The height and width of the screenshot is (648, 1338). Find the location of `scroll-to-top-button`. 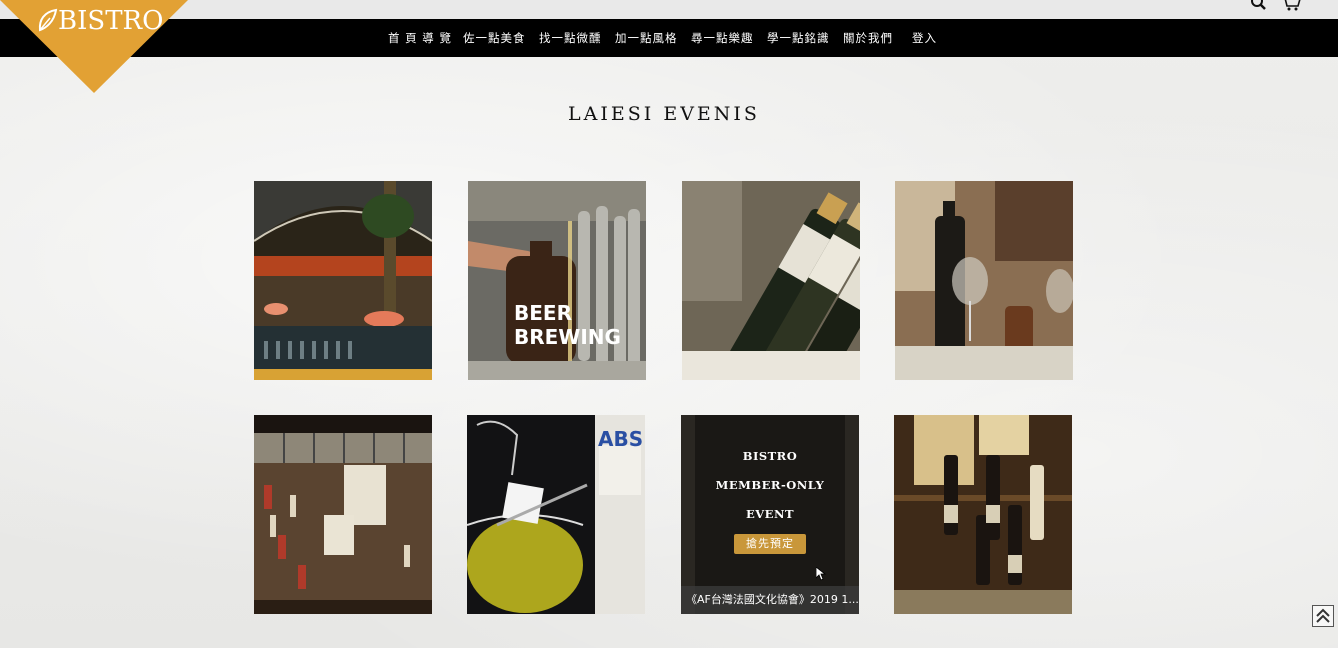

scroll-to-top-button is located at coordinates (1323, 616).